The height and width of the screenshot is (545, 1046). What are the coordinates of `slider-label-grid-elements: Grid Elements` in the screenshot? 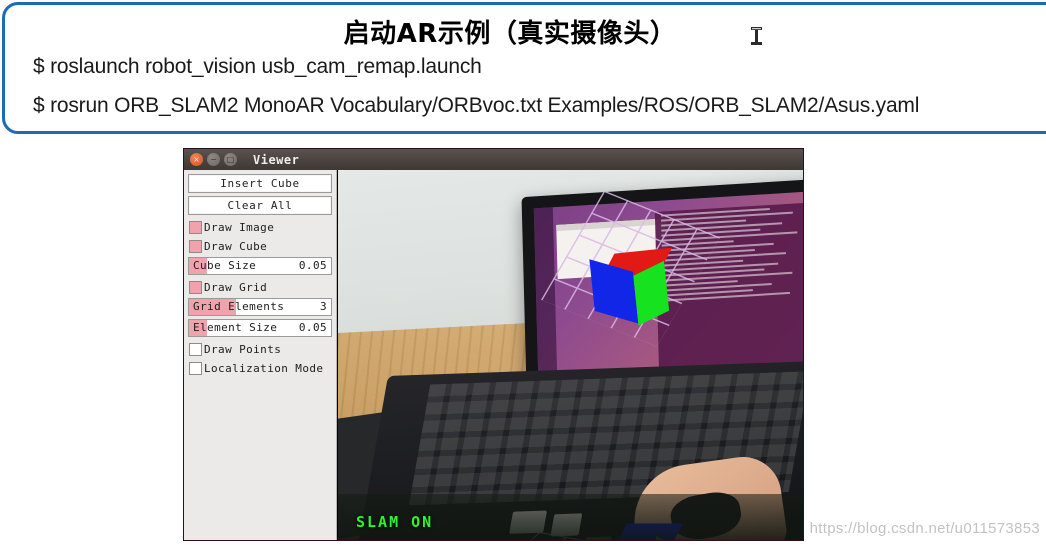 It's located at (239, 306).